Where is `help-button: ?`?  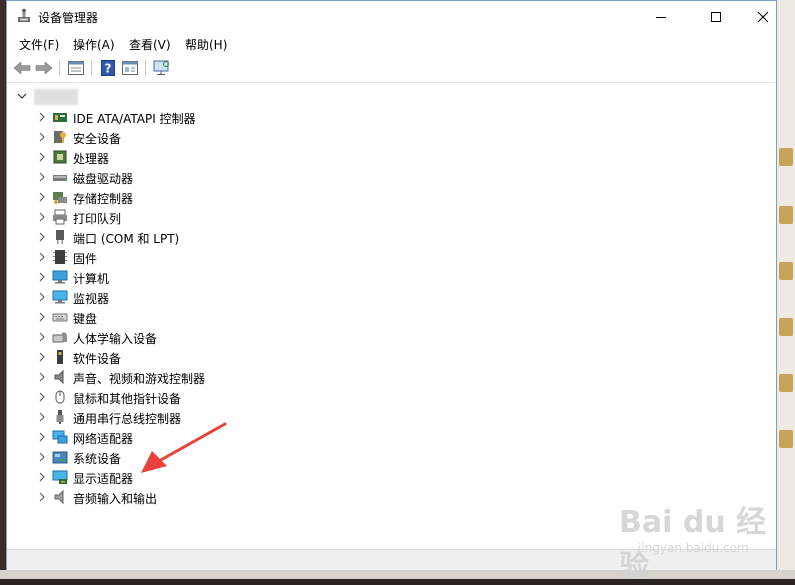
help-button: ? is located at coordinates (108, 68).